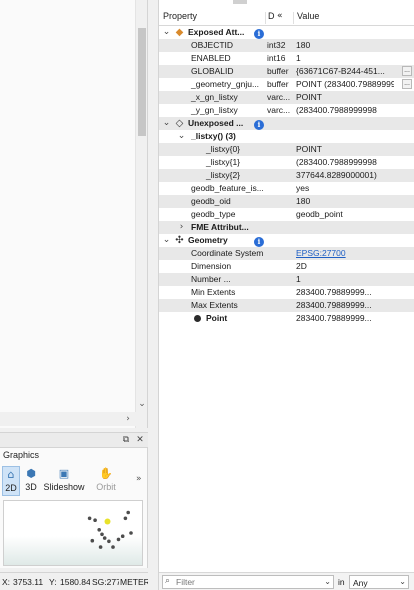  What do you see at coordinates (286, 149) in the screenshot?
I see `list-item-row: _listxy{0} POINT` at bounding box center [286, 149].